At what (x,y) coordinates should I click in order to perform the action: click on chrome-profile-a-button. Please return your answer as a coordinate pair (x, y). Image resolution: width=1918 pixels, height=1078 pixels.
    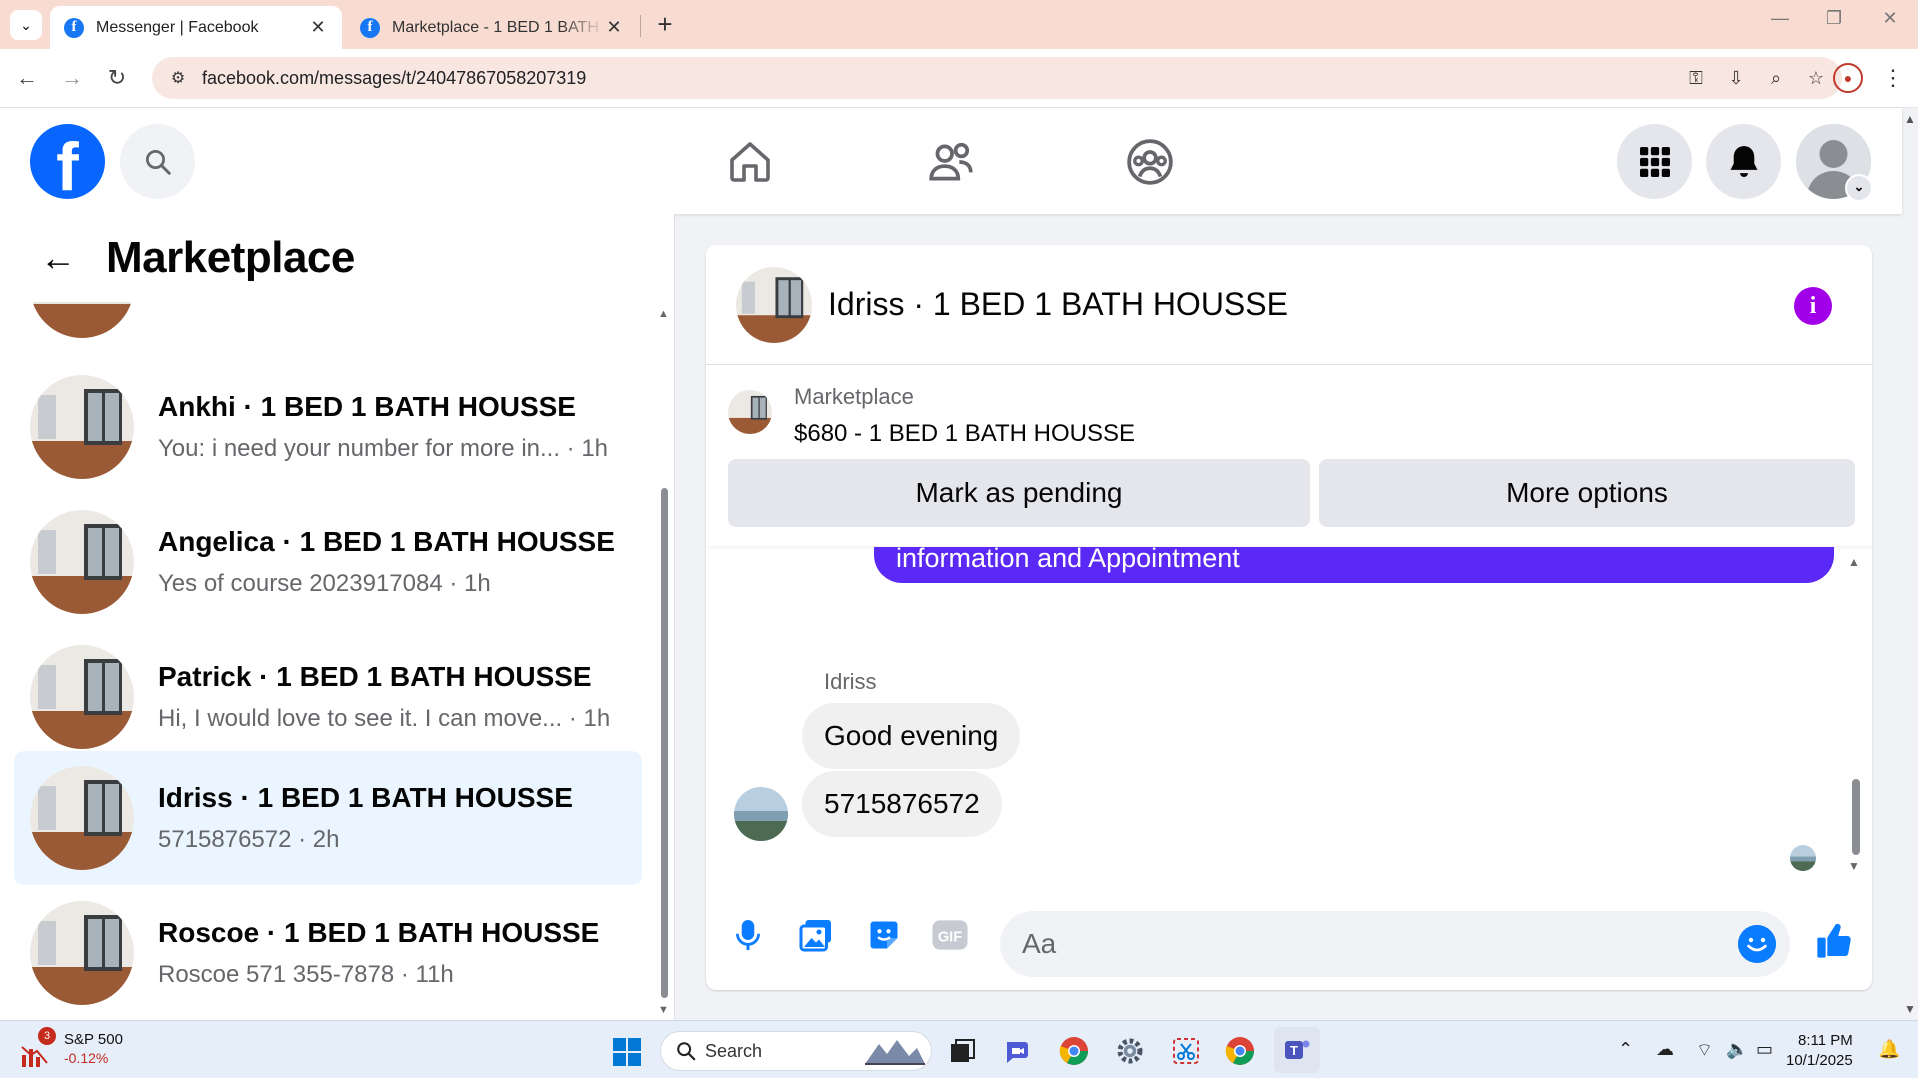
    Looking at the image, I should click on (1074, 1051).